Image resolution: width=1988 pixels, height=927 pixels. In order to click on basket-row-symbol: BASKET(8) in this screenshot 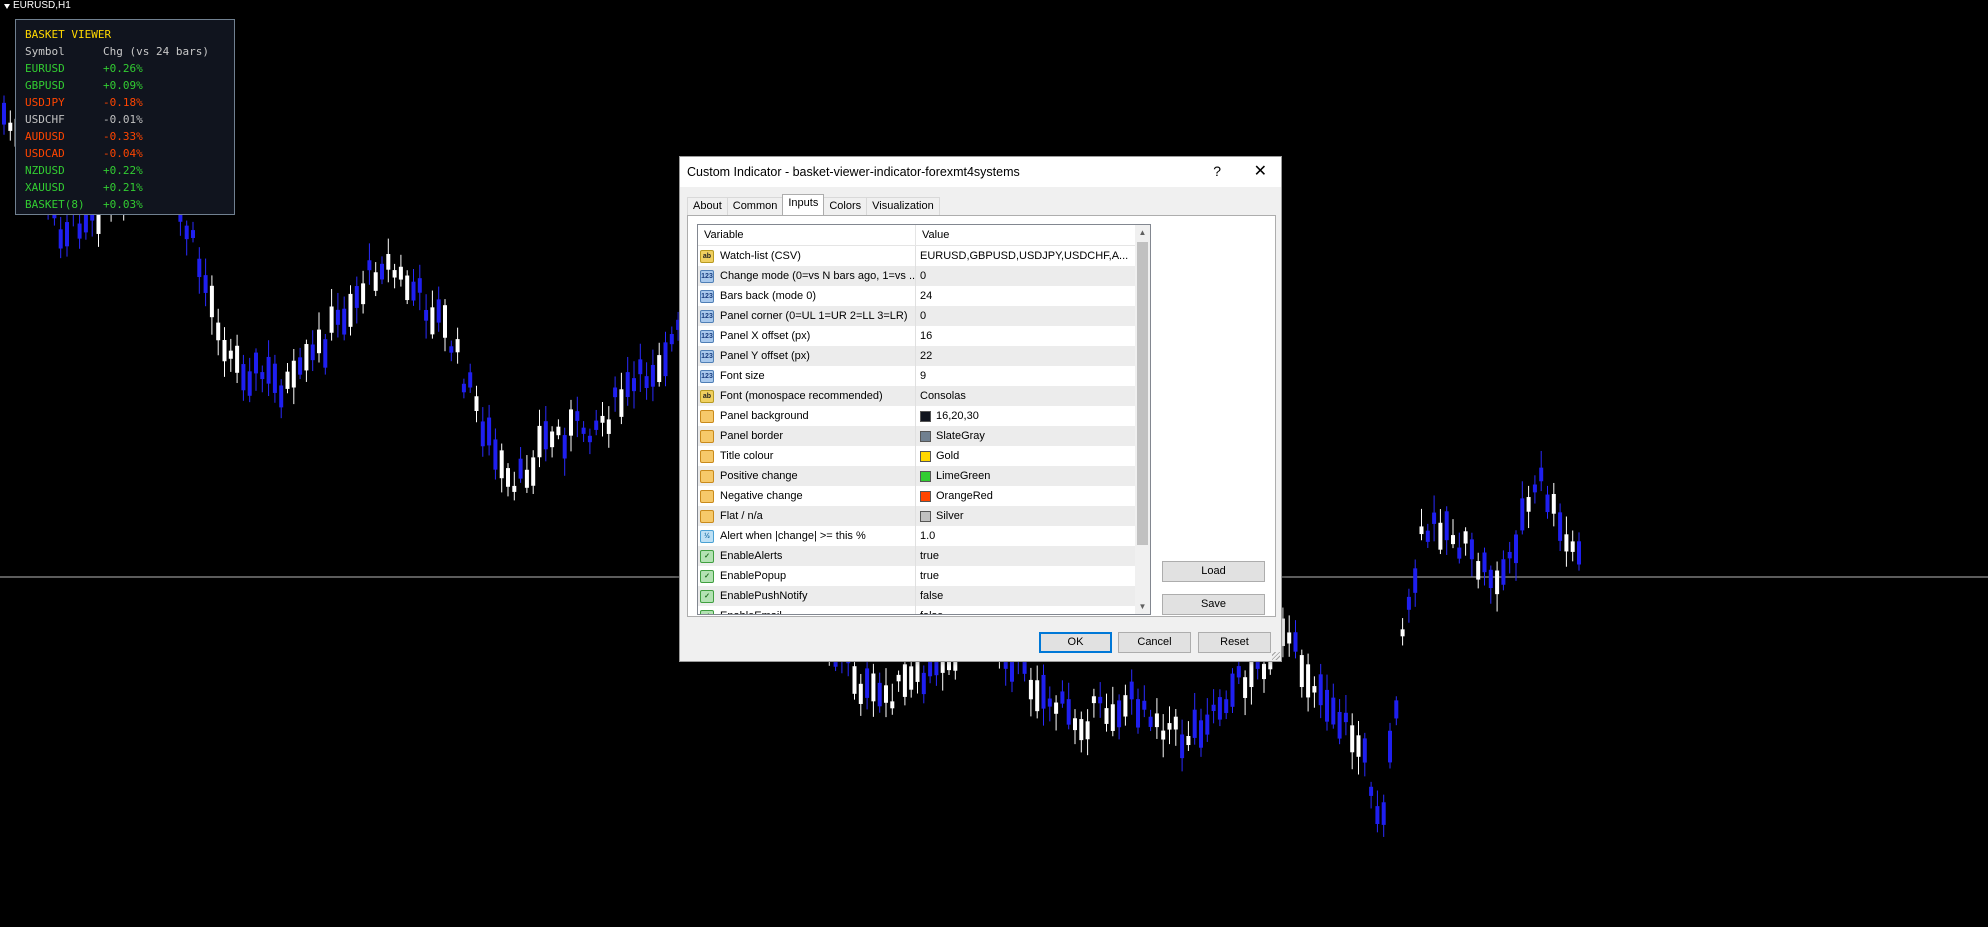, I will do `click(55, 204)`.